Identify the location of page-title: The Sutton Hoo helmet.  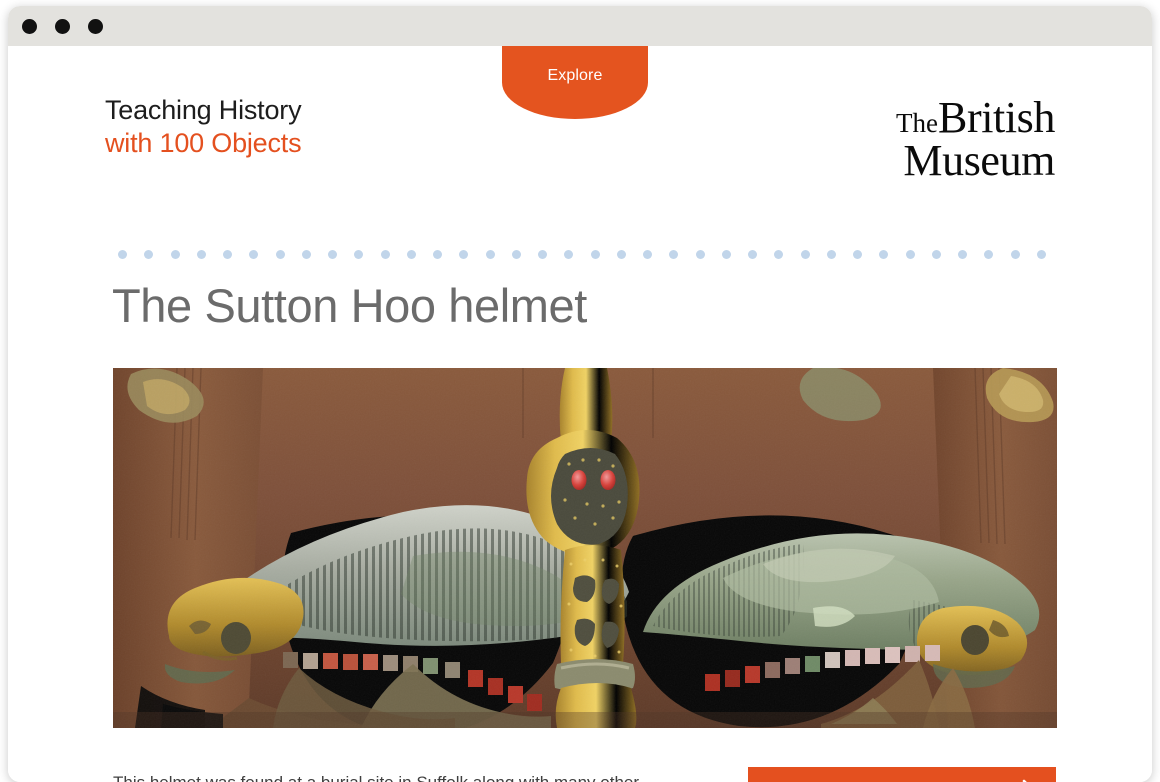
(349, 305).